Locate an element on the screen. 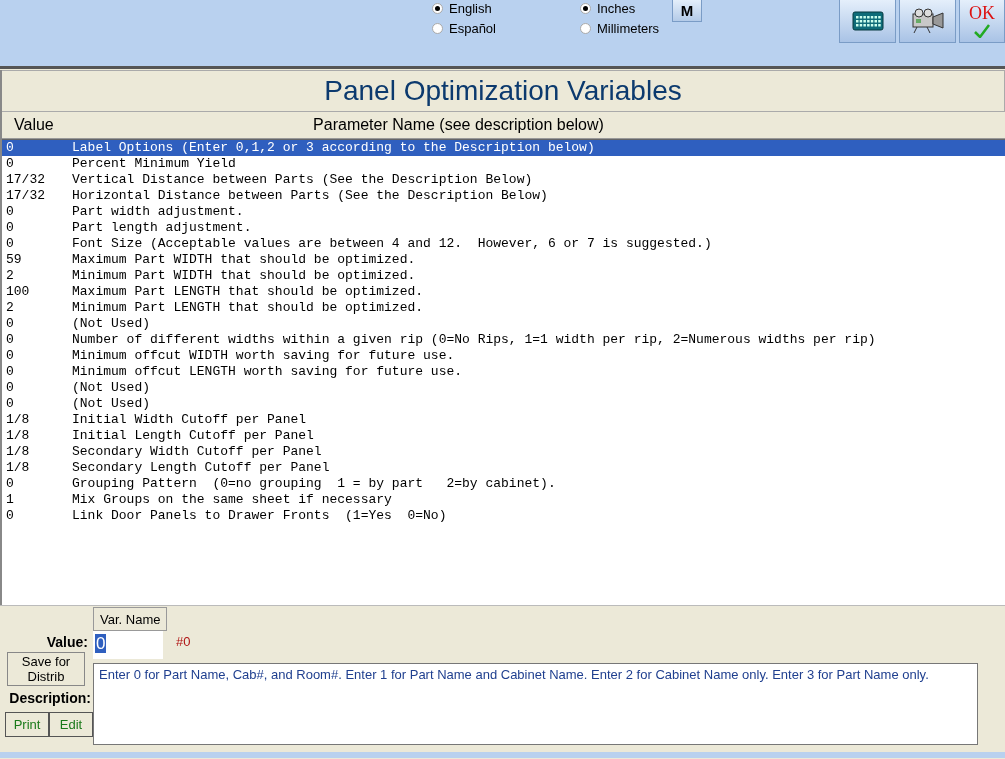 The height and width of the screenshot is (759, 1005). parameter-name-cell: Part width adjustment. is located at coordinates (158, 212).